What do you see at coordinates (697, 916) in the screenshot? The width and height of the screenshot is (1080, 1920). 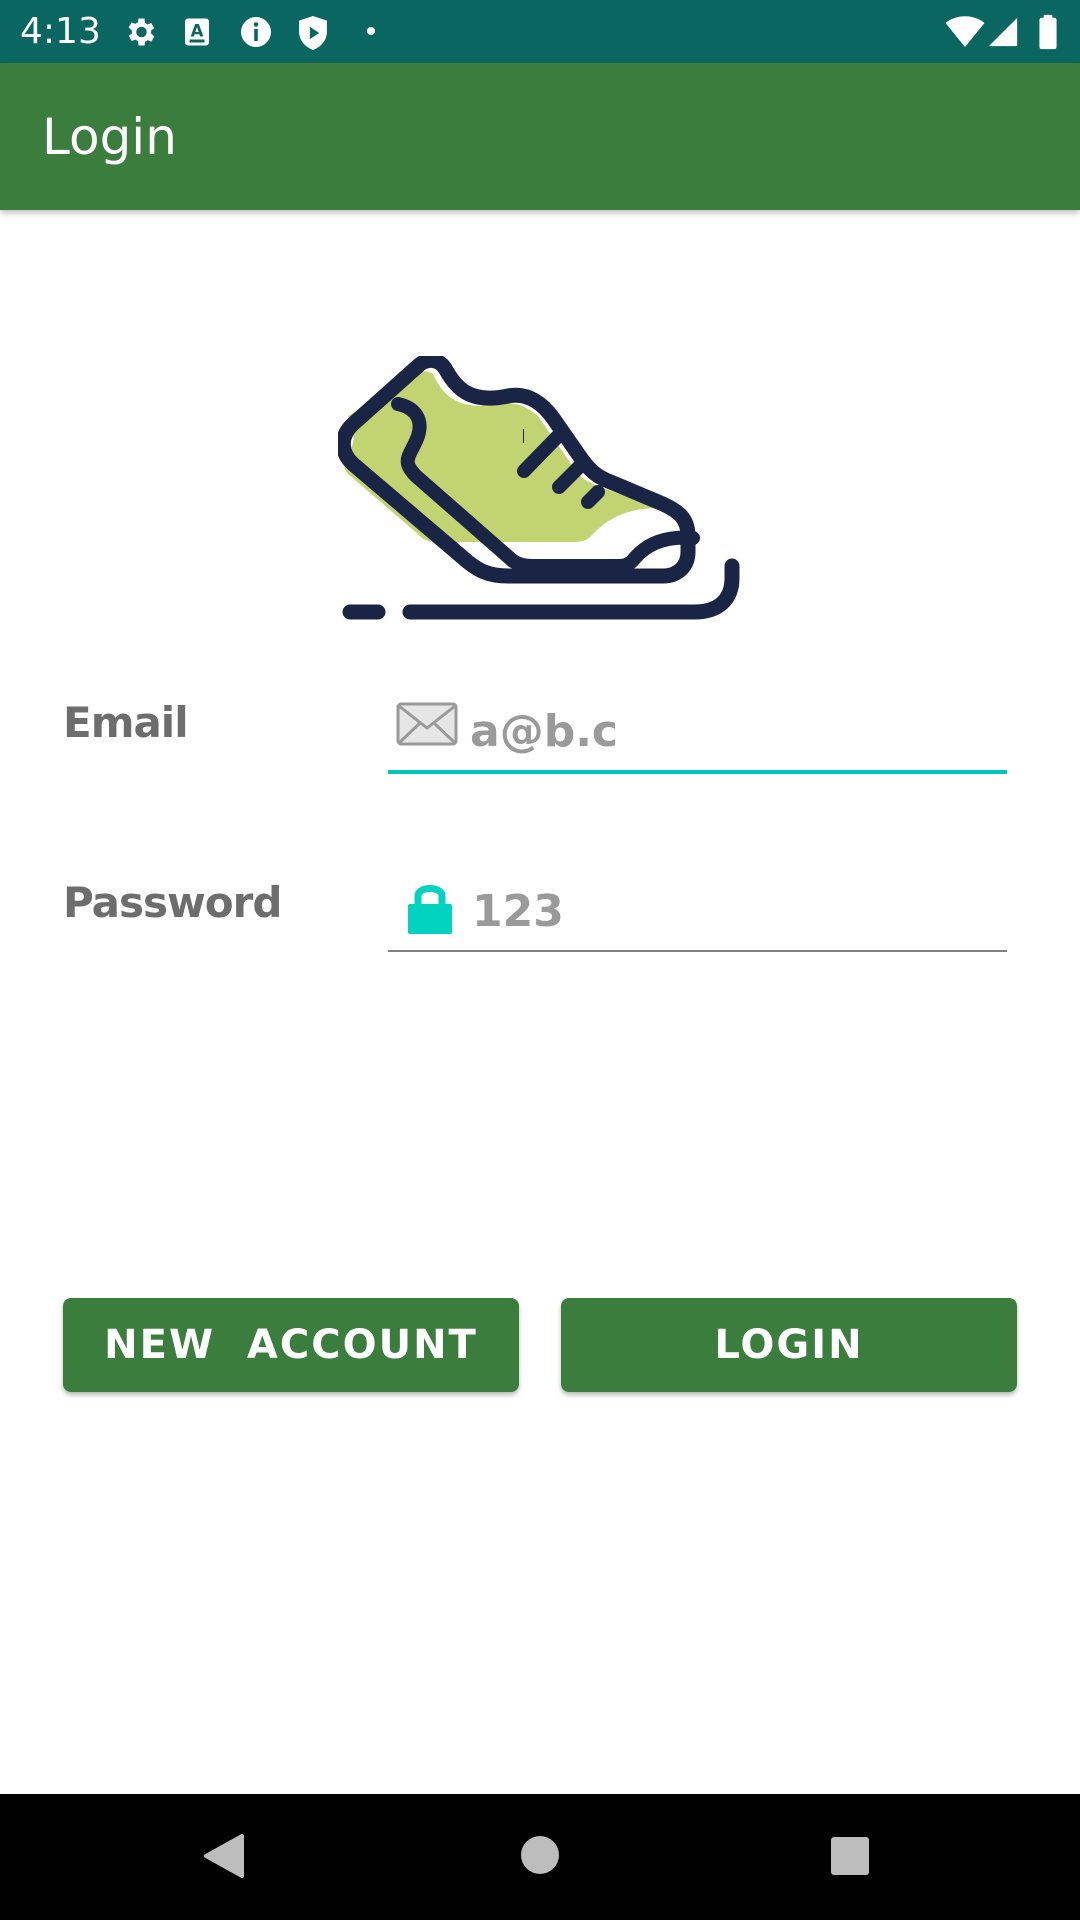 I see `password-field: 123` at bounding box center [697, 916].